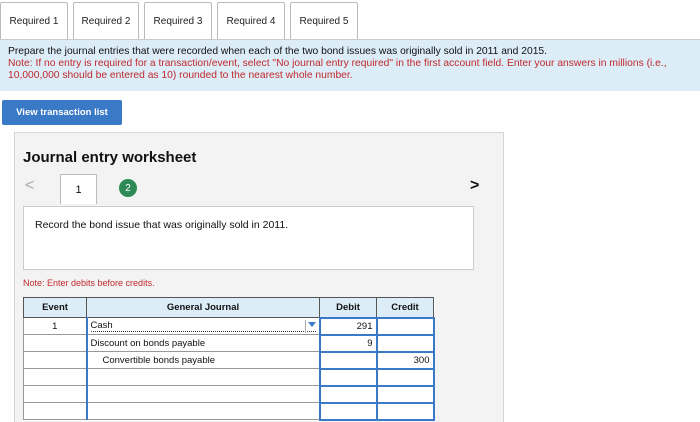 The width and height of the screenshot is (700, 422). What do you see at coordinates (324, 20) in the screenshot?
I see `tab-required-5: Required 5` at bounding box center [324, 20].